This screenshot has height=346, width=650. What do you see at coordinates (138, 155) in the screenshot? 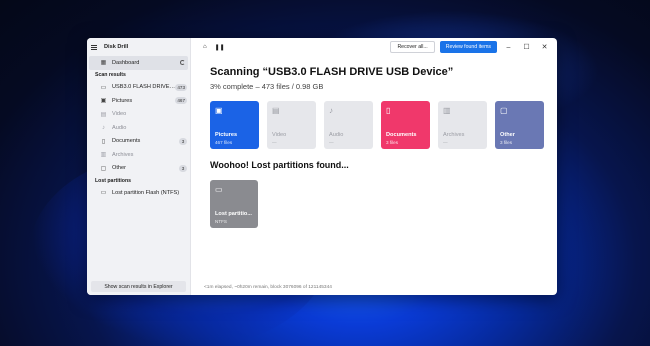
I see `sidebar-item-archives: ▥ Archives` at bounding box center [138, 155].